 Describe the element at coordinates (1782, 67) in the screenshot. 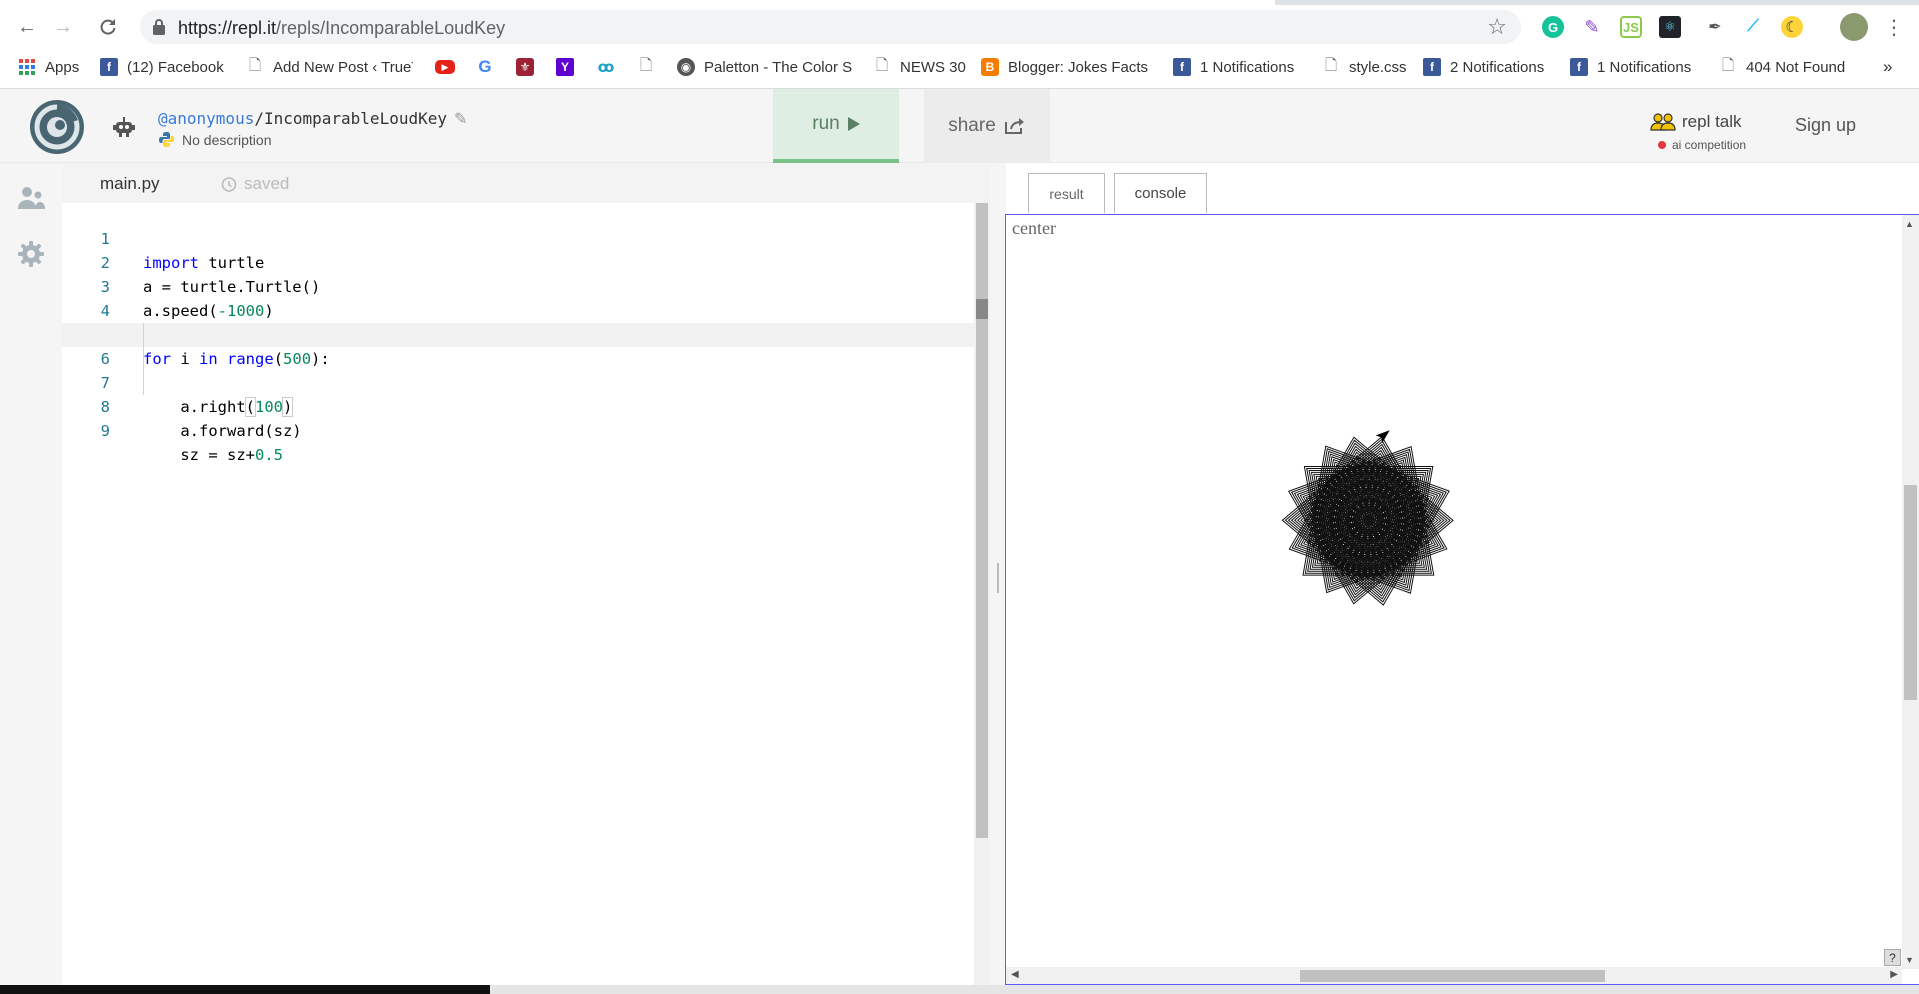

I see `bookmark-404: 🗋 404 Not Found` at that location.